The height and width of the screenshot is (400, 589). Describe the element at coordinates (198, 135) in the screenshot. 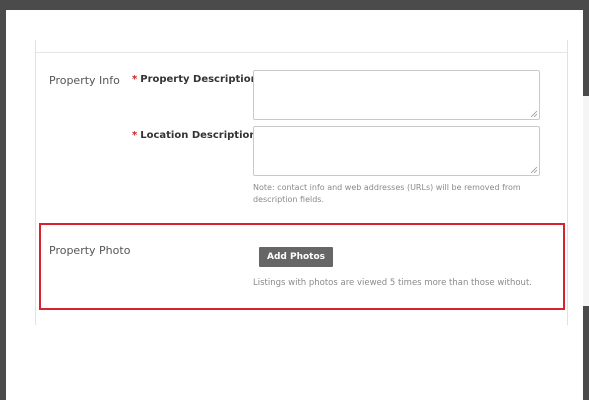

I see `location-description-label-text: Location Description` at that location.